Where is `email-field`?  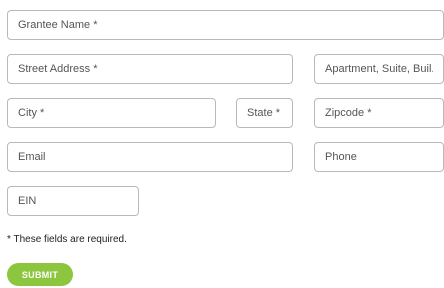 email-field is located at coordinates (150, 157).